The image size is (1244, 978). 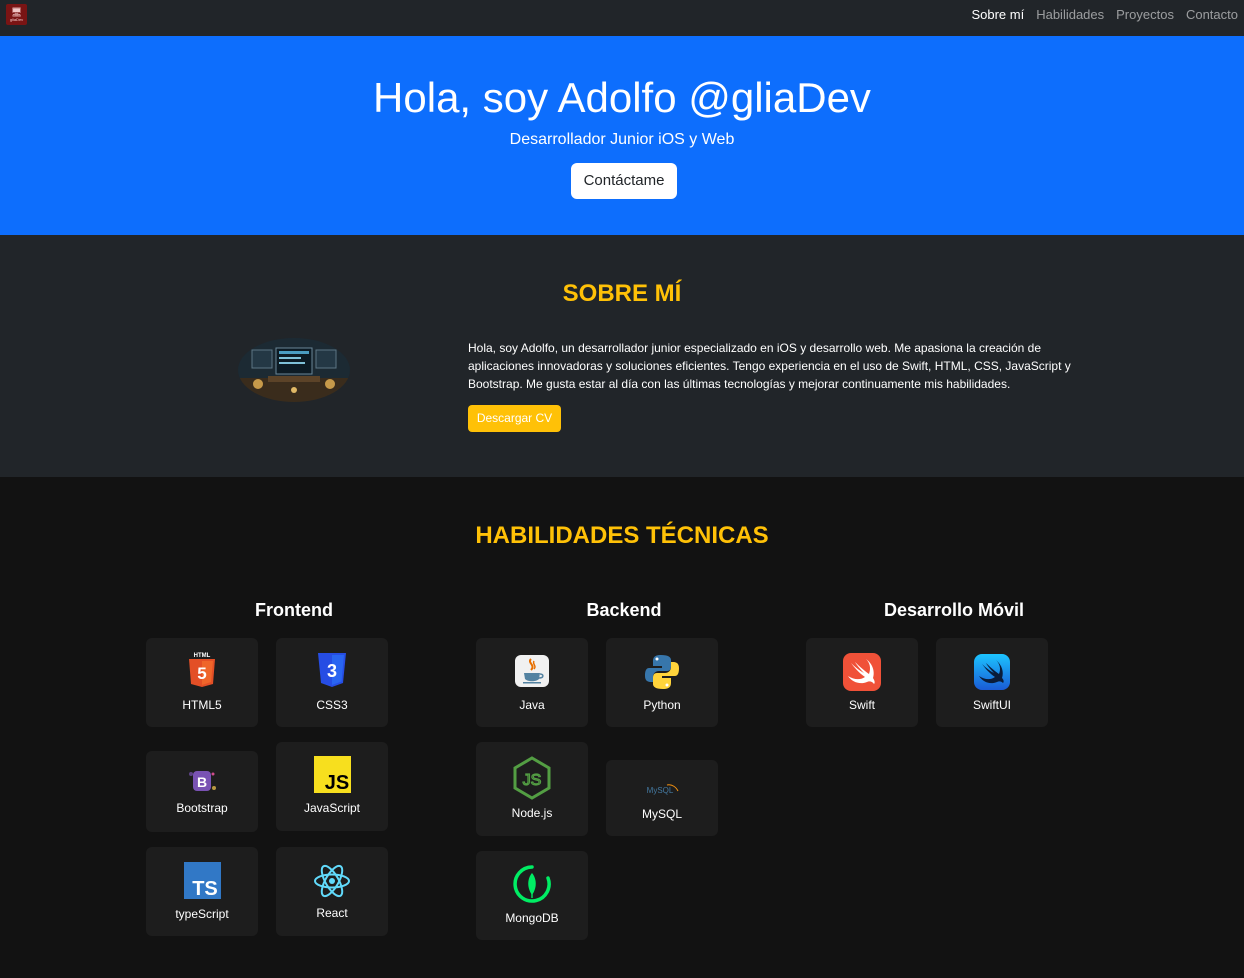 What do you see at coordinates (202, 808) in the screenshot?
I see `skill-label-bootstrap: Bootstrap` at bounding box center [202, 808].